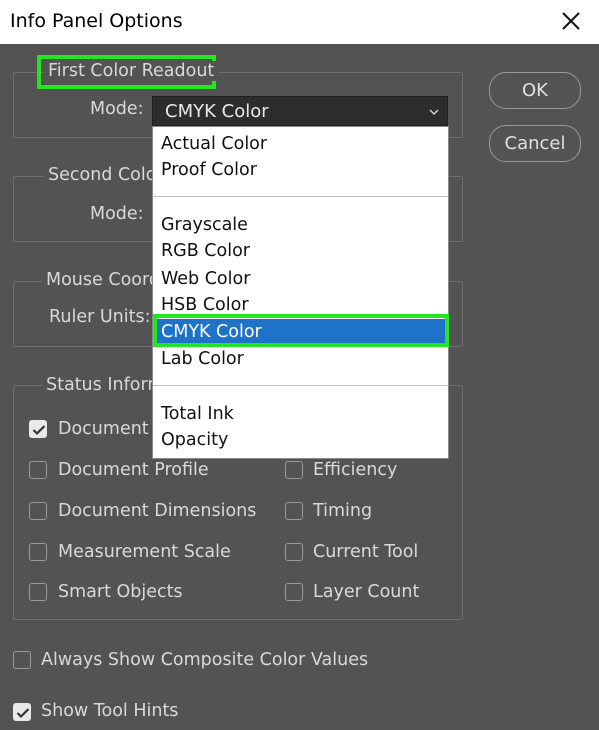 The width and height of the screenshot is (599, 730). I want to click on checkbox-document-profile, so click(38, 470).